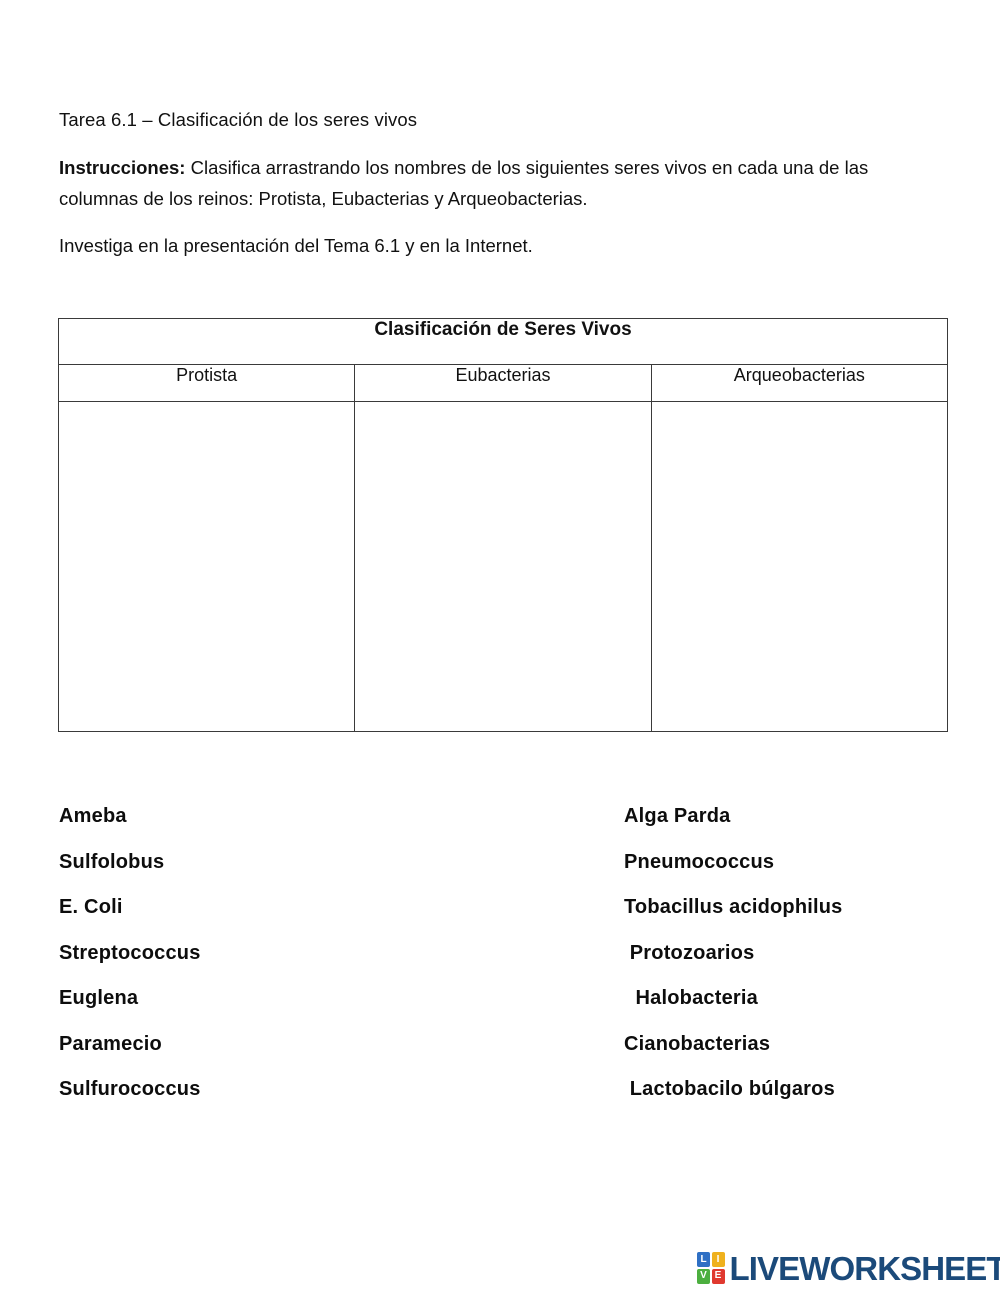  What do you see at coordinates (691, 998) in the screenshot?
I see `draggable-word: Halobacteria` at bounding box center [691, 998].